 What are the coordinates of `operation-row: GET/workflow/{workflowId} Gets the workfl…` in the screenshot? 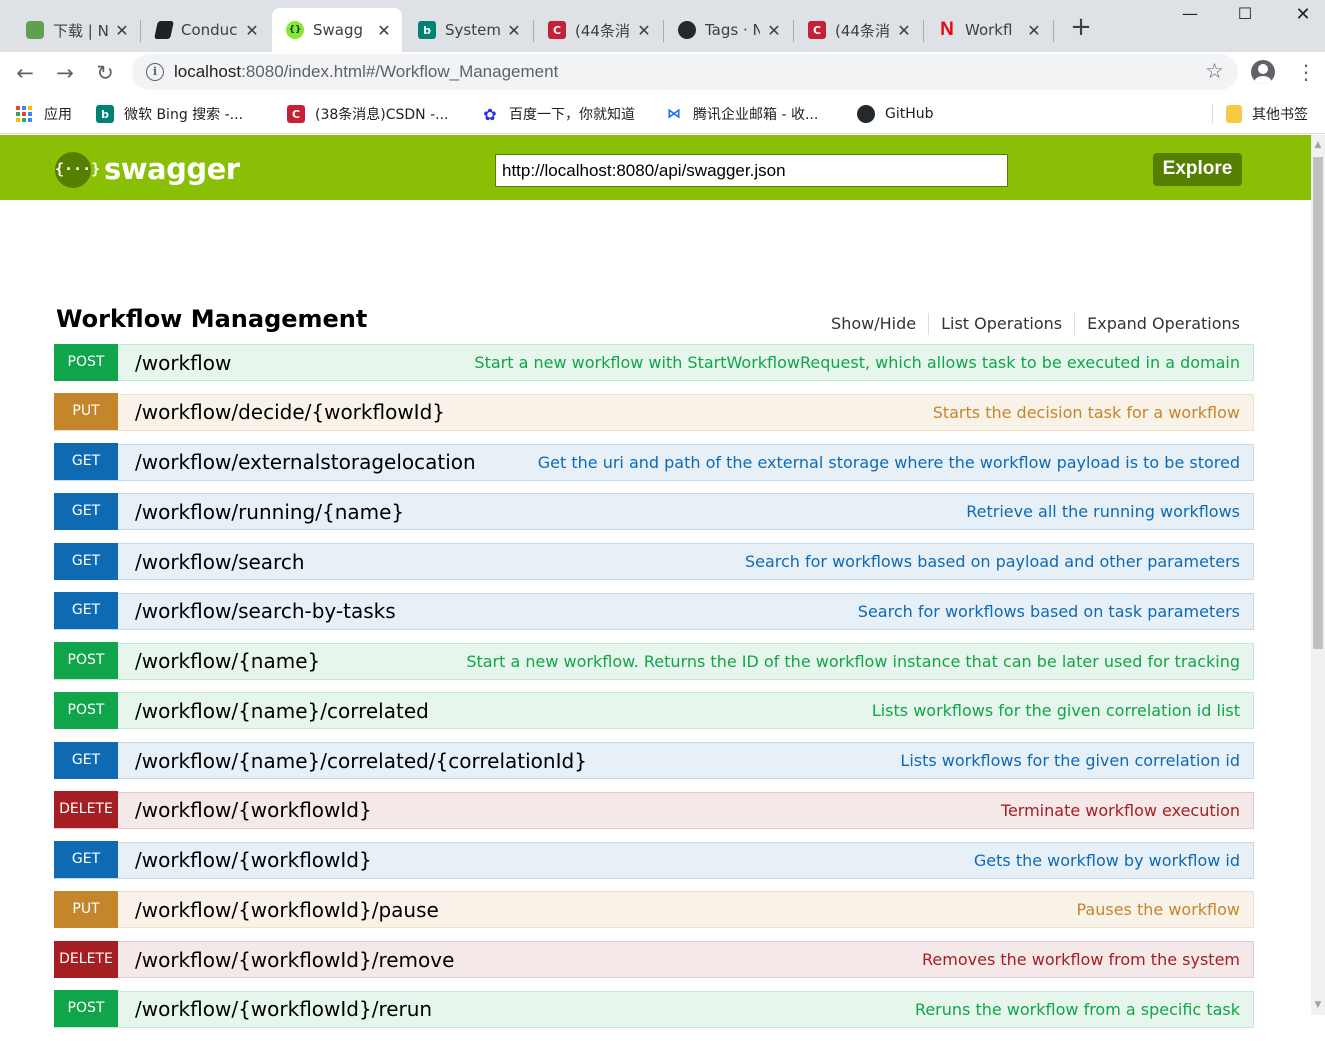 It's located at (654, 860).